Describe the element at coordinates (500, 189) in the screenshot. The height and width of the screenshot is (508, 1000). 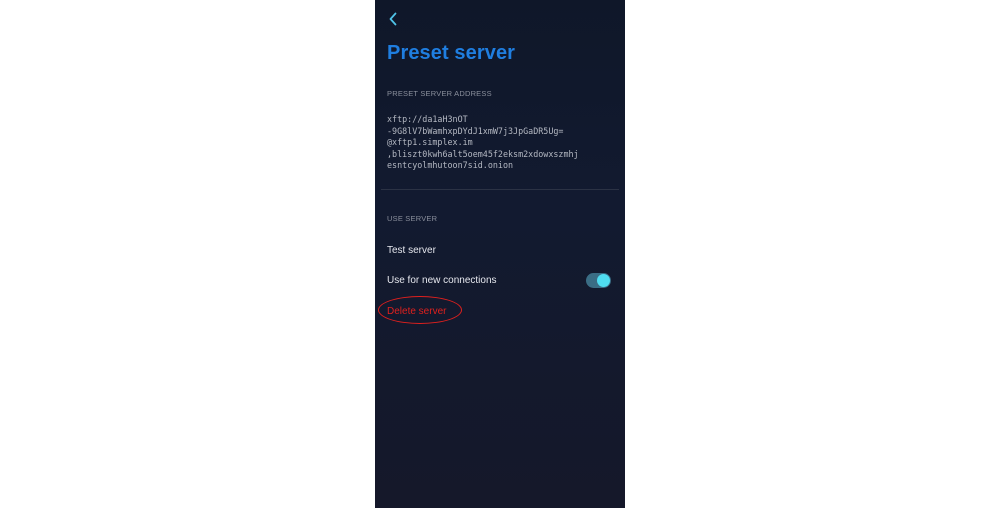
I see `section-divider` at that location.